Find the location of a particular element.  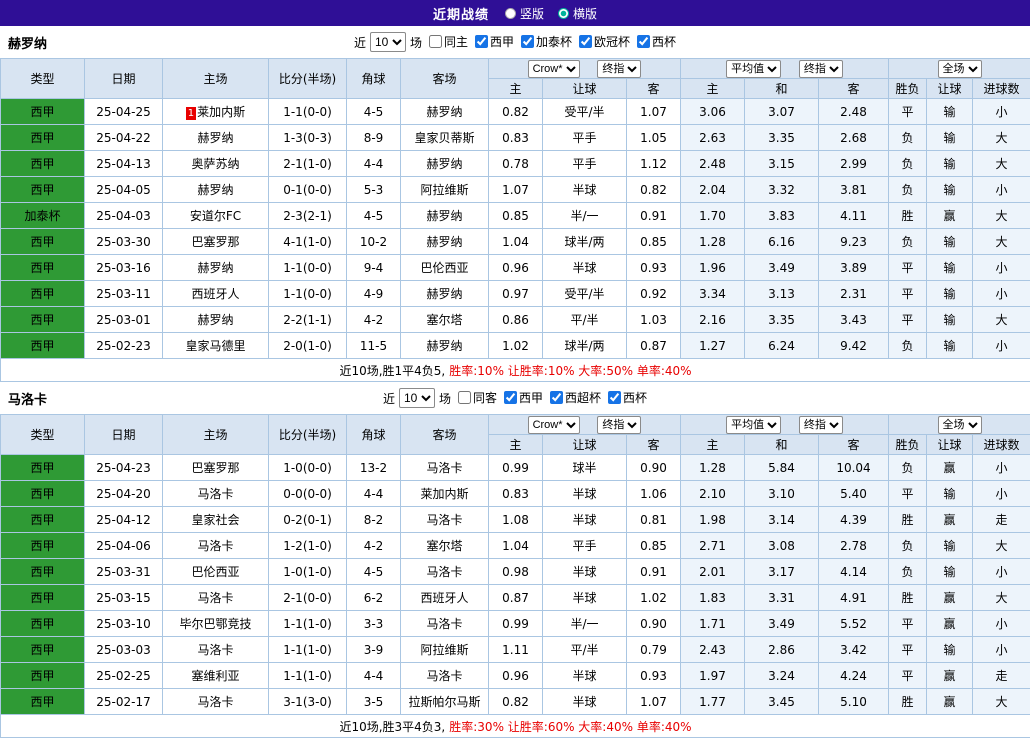

col-header-score: 比分(半场) is located at coordinates (308, 79).